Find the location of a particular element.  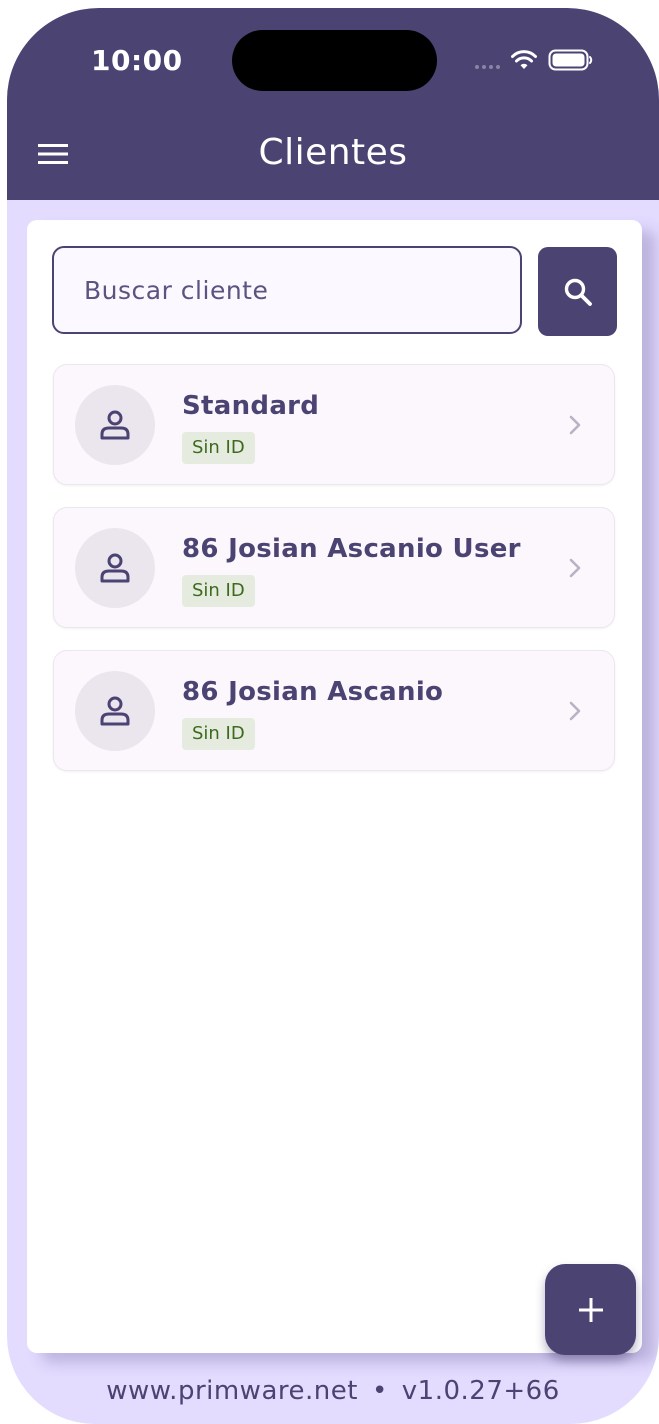

add-client-button is located at coordinates (590, 1309).